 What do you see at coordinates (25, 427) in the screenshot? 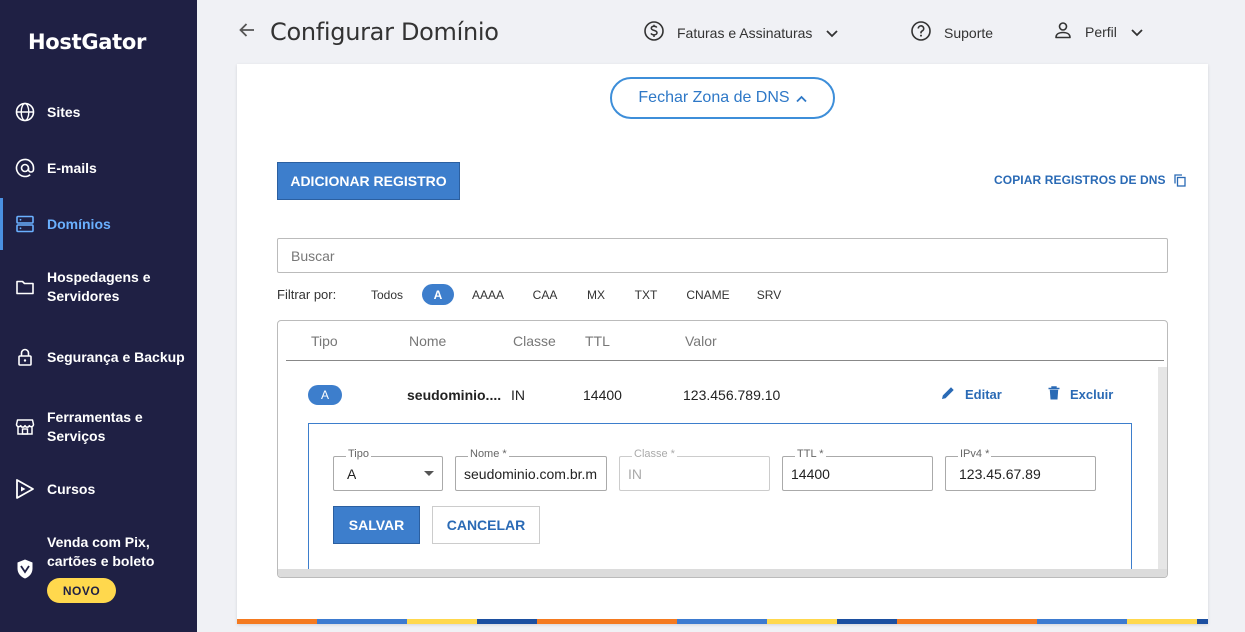
I see `store-icon` at bounding box center [25, 427].